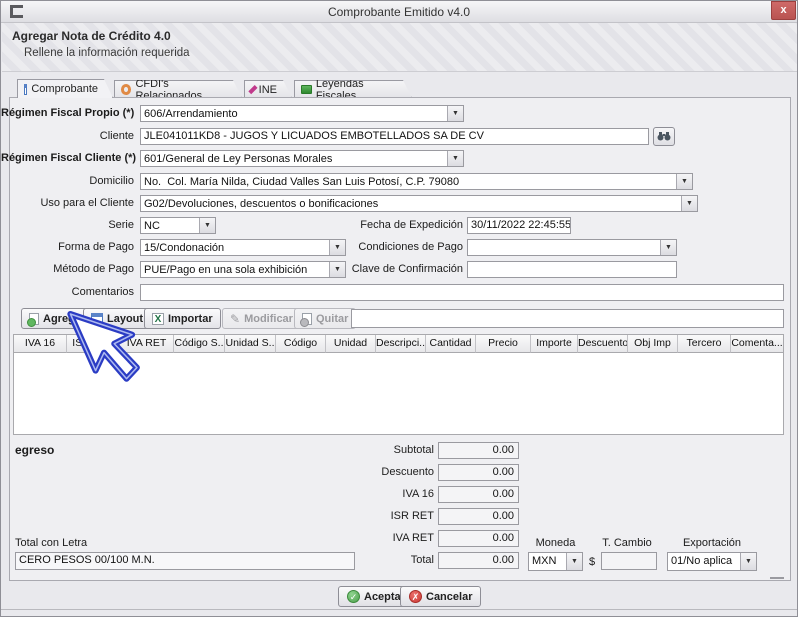  I want to click on remove-item-icon, so click(306, 319).